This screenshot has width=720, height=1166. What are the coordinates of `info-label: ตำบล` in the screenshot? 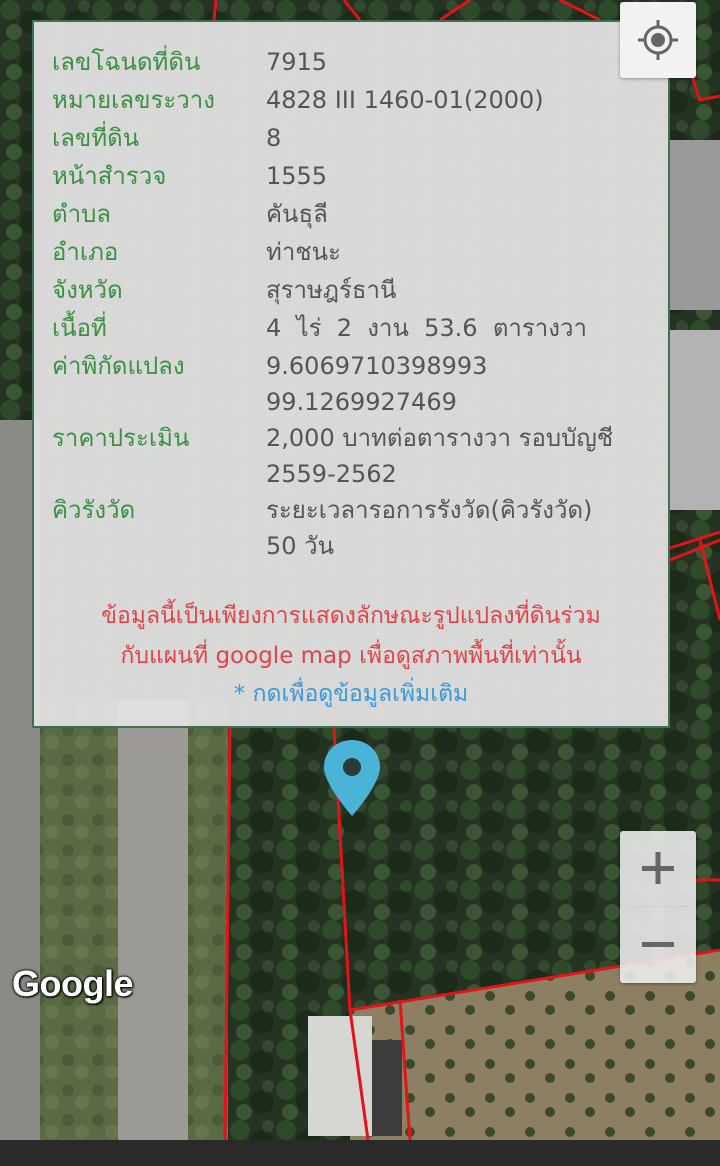 It's located at (82, 214).